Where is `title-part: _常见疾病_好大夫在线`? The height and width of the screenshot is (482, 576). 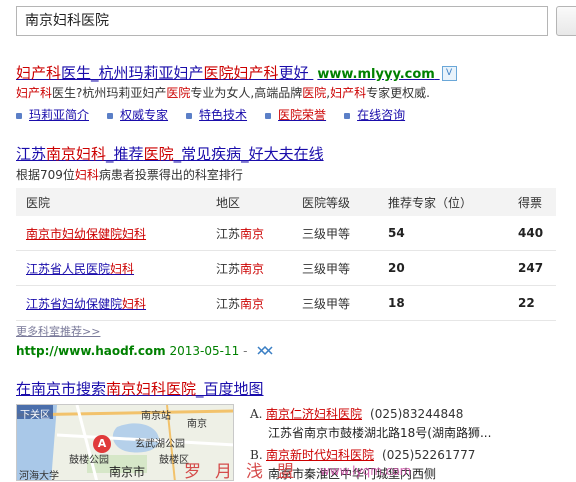 title-part: _常见疾病_好大夫在线 is located at coordinates (248, 154).